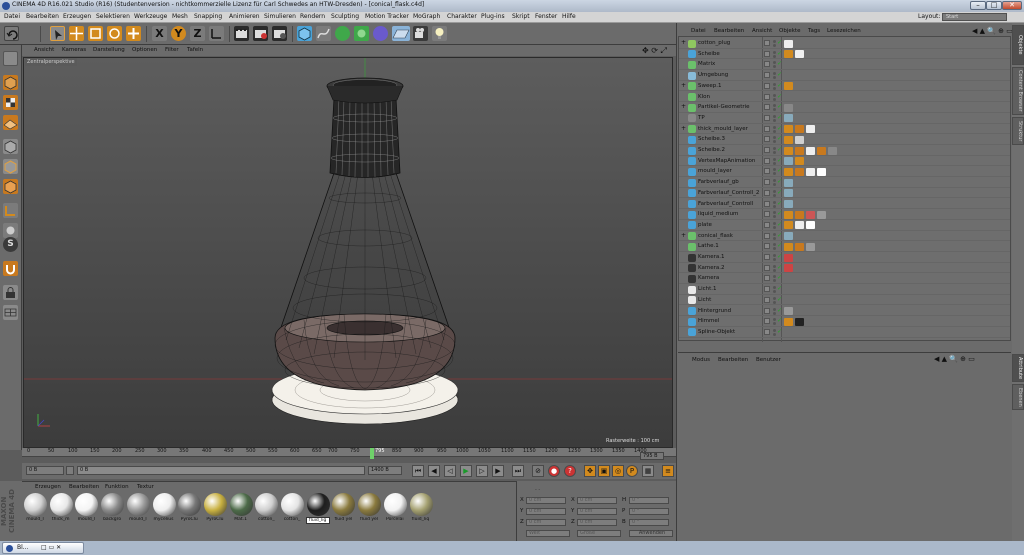 The height and width of the screenshot is (555, 1024). Describe the element at coordinates (44, 50) in the screenshot. I see `viewport-menu-ansicht: Ansicht` at that location.